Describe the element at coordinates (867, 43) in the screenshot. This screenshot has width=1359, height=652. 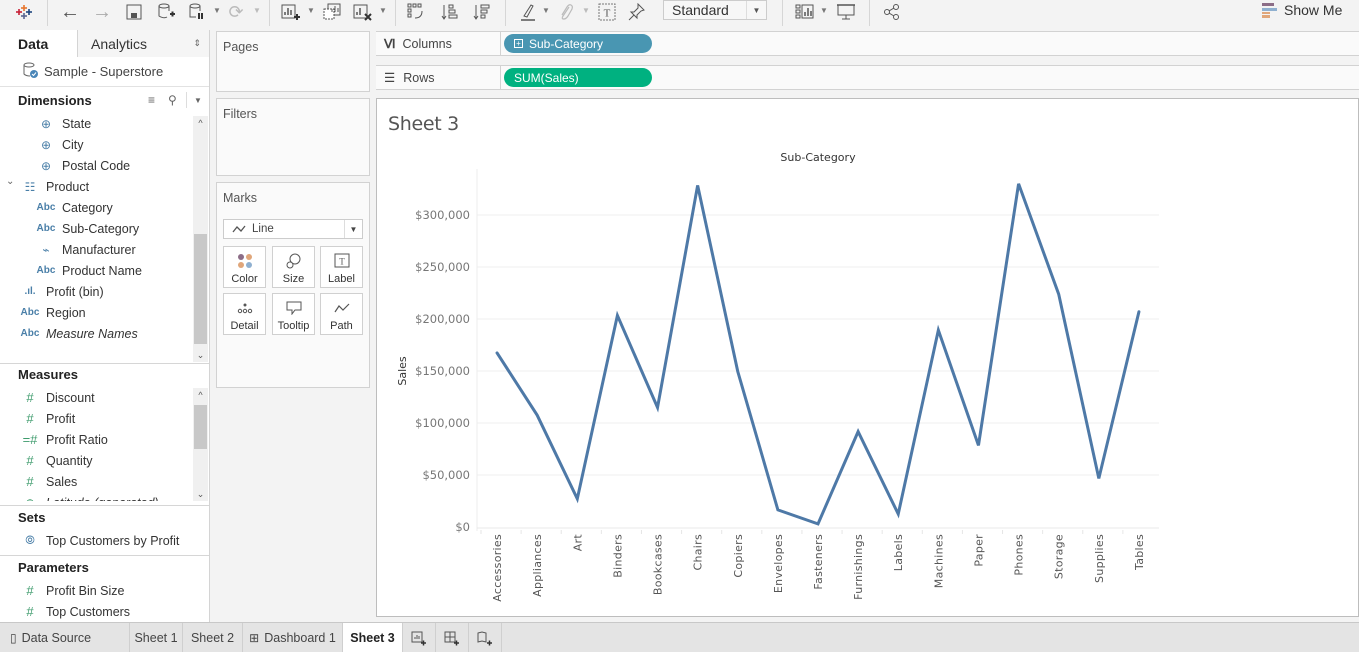
I see `columns-shelf: Ⅵ Columns + Sub-Category` at that location.